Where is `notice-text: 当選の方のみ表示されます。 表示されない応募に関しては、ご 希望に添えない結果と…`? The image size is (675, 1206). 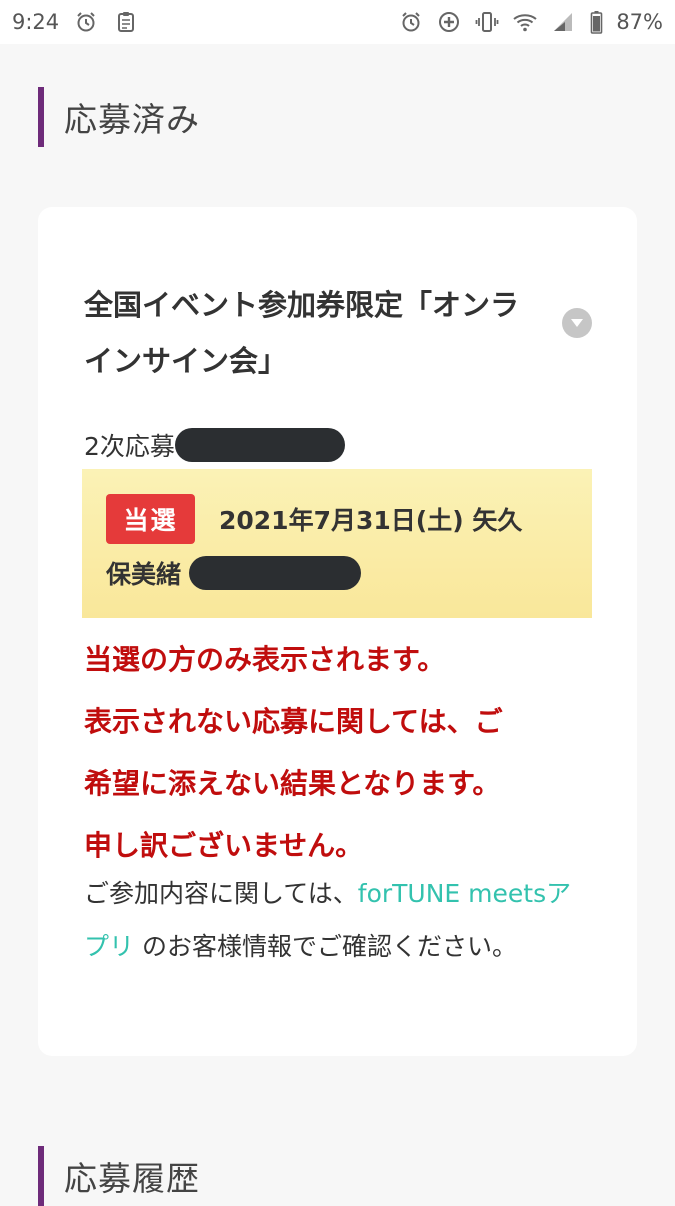 notice-text: 当選の方のみ表示されます。 表示されない応募に関しては、ご 希望に添えない結果と… is located at coordinates (293, 752).